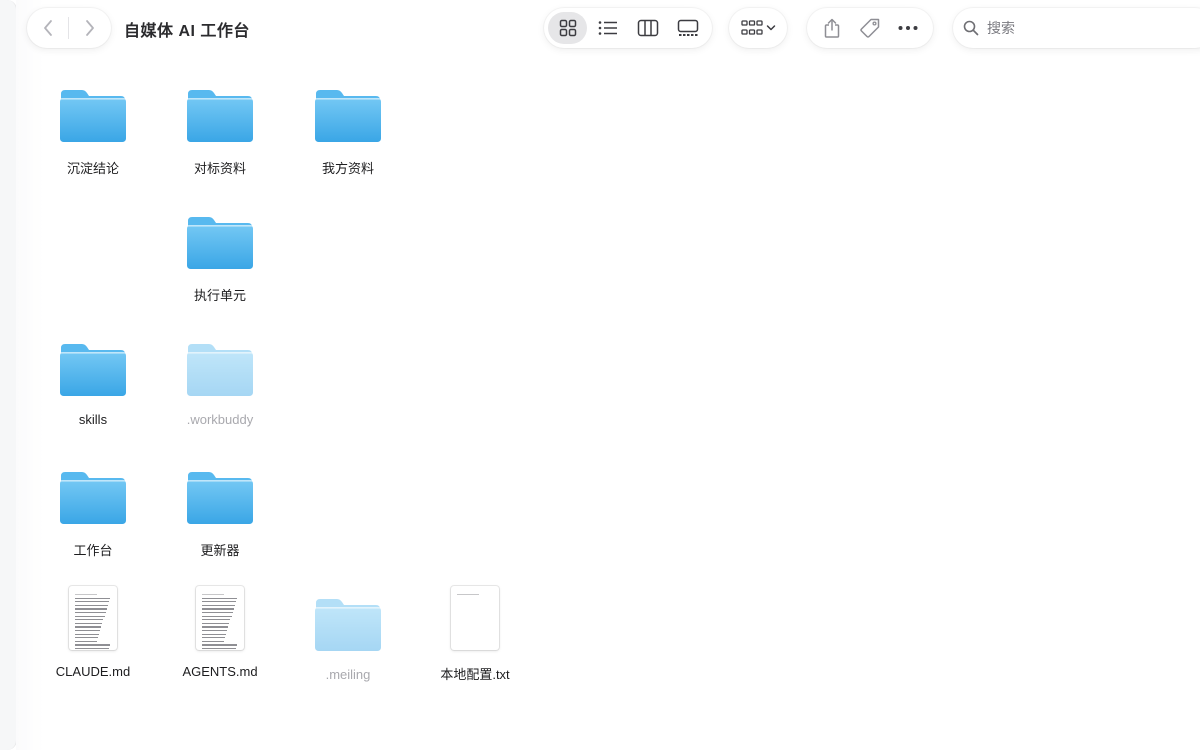 The height and width of the screenshot is (750, 1200). I want to click on folder-item: .workbuddy, so click(220, 381).